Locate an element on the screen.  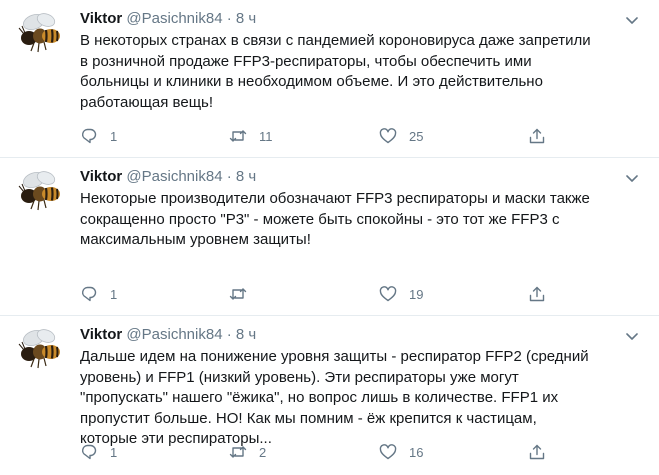
like-count: 16 is located at coordinates (416, 452).